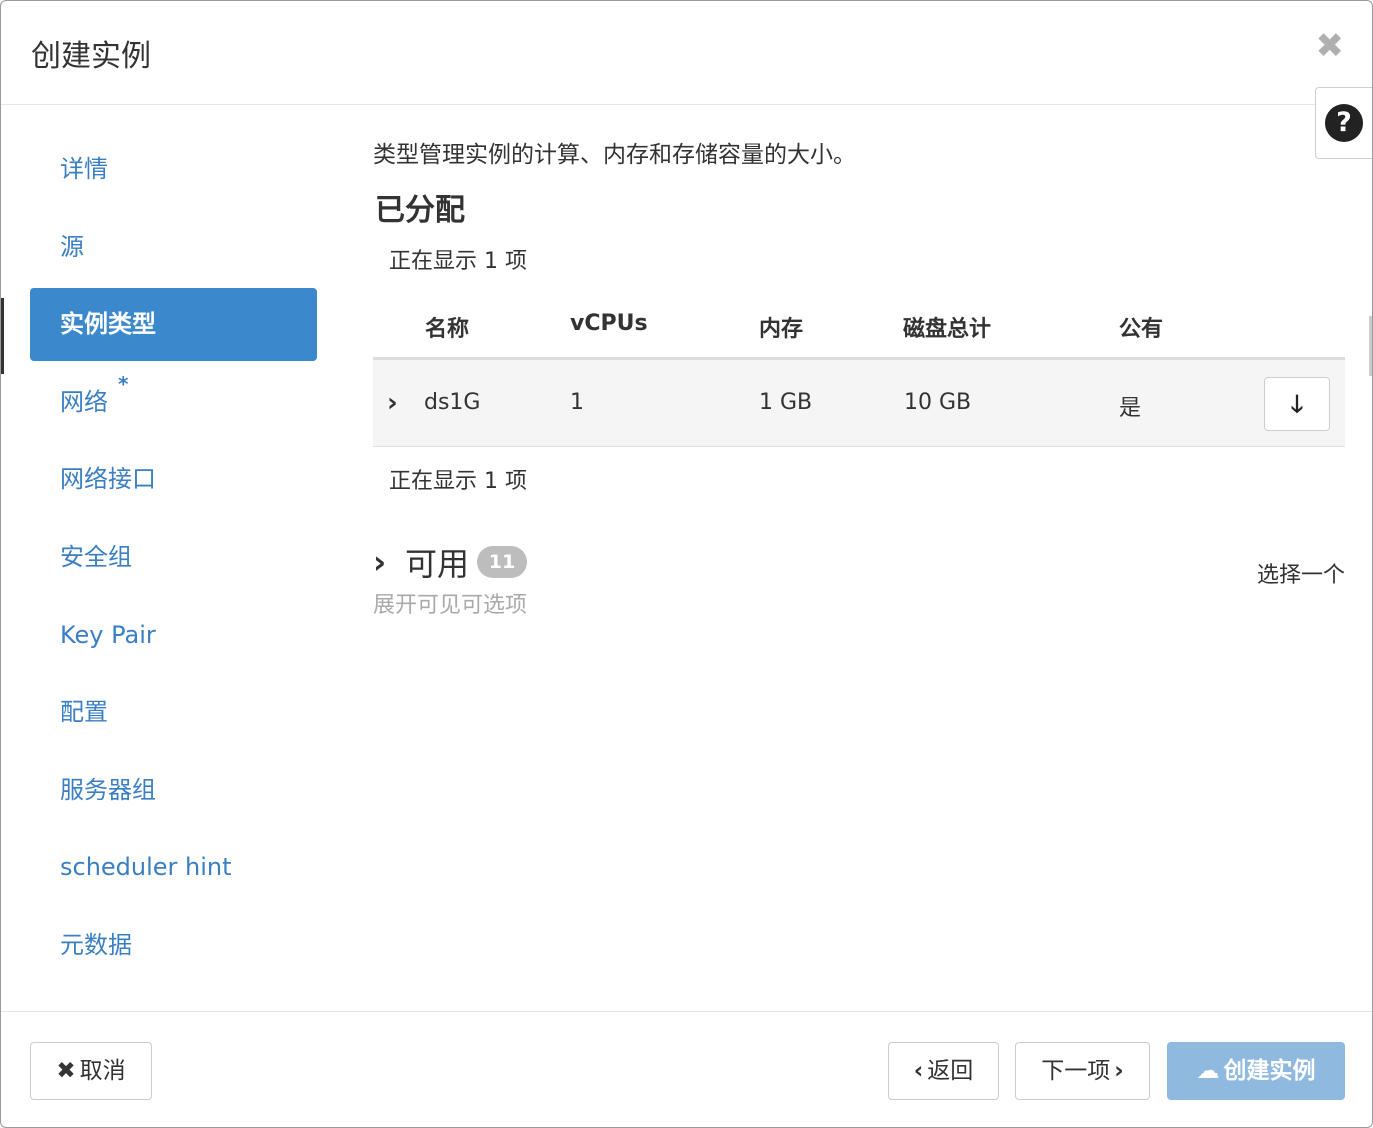 This screenshot has height=1128, width=1373. I want to click on deallocate-button: 🡓, so click(1297, 404).